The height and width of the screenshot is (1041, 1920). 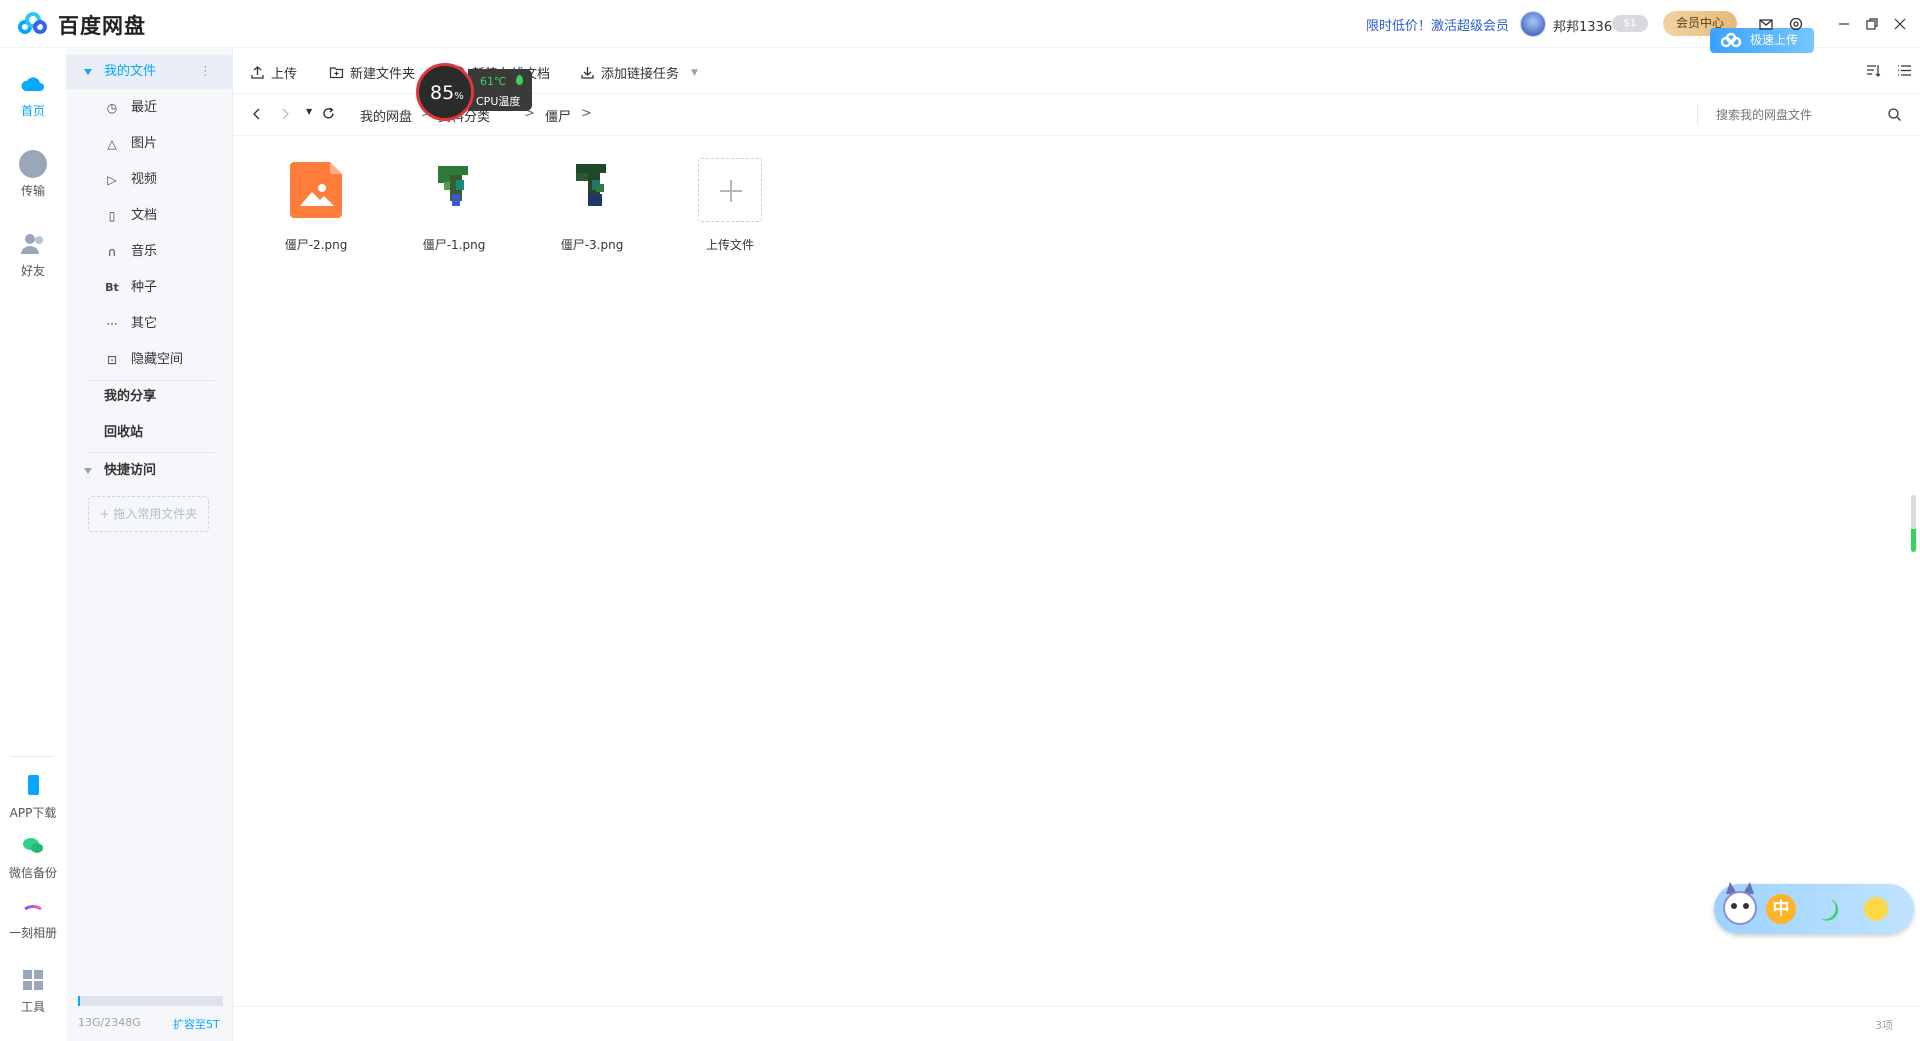 I want to click on sidebar-my-share-label: 我的分享, so click(x=130, y=396).